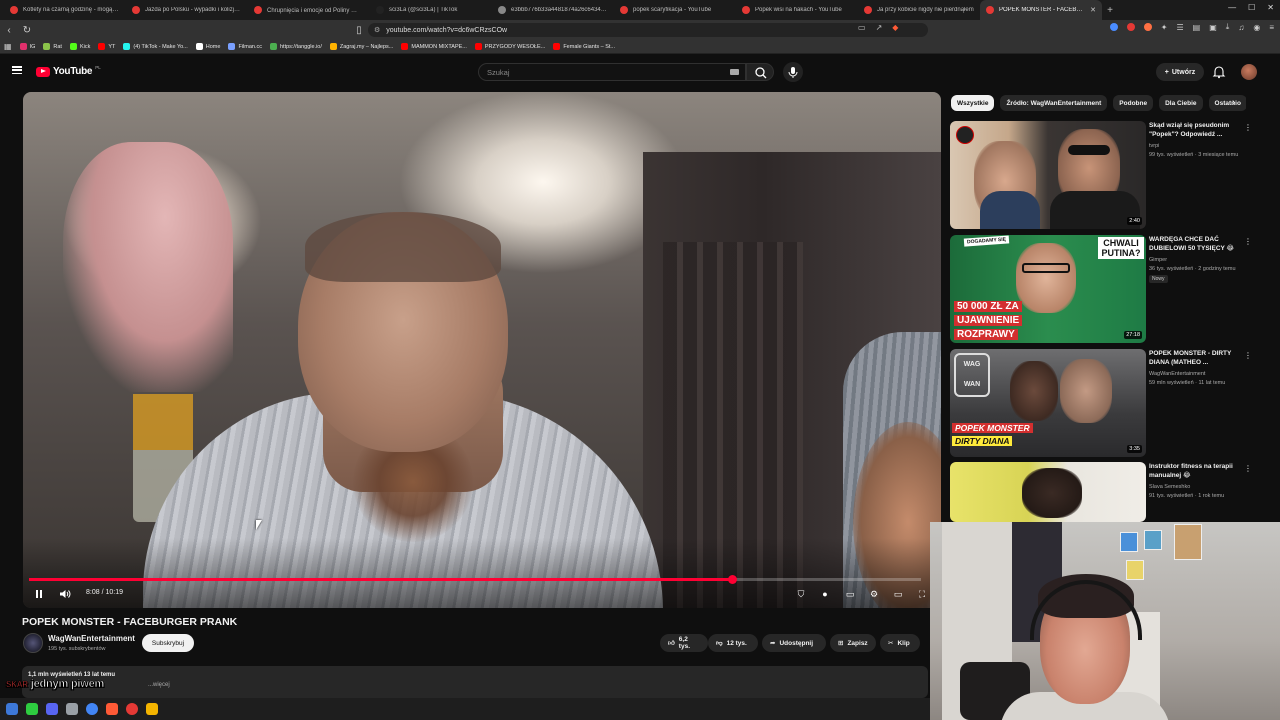  I want to click on bookmark-item: YT, so click(106, 46).